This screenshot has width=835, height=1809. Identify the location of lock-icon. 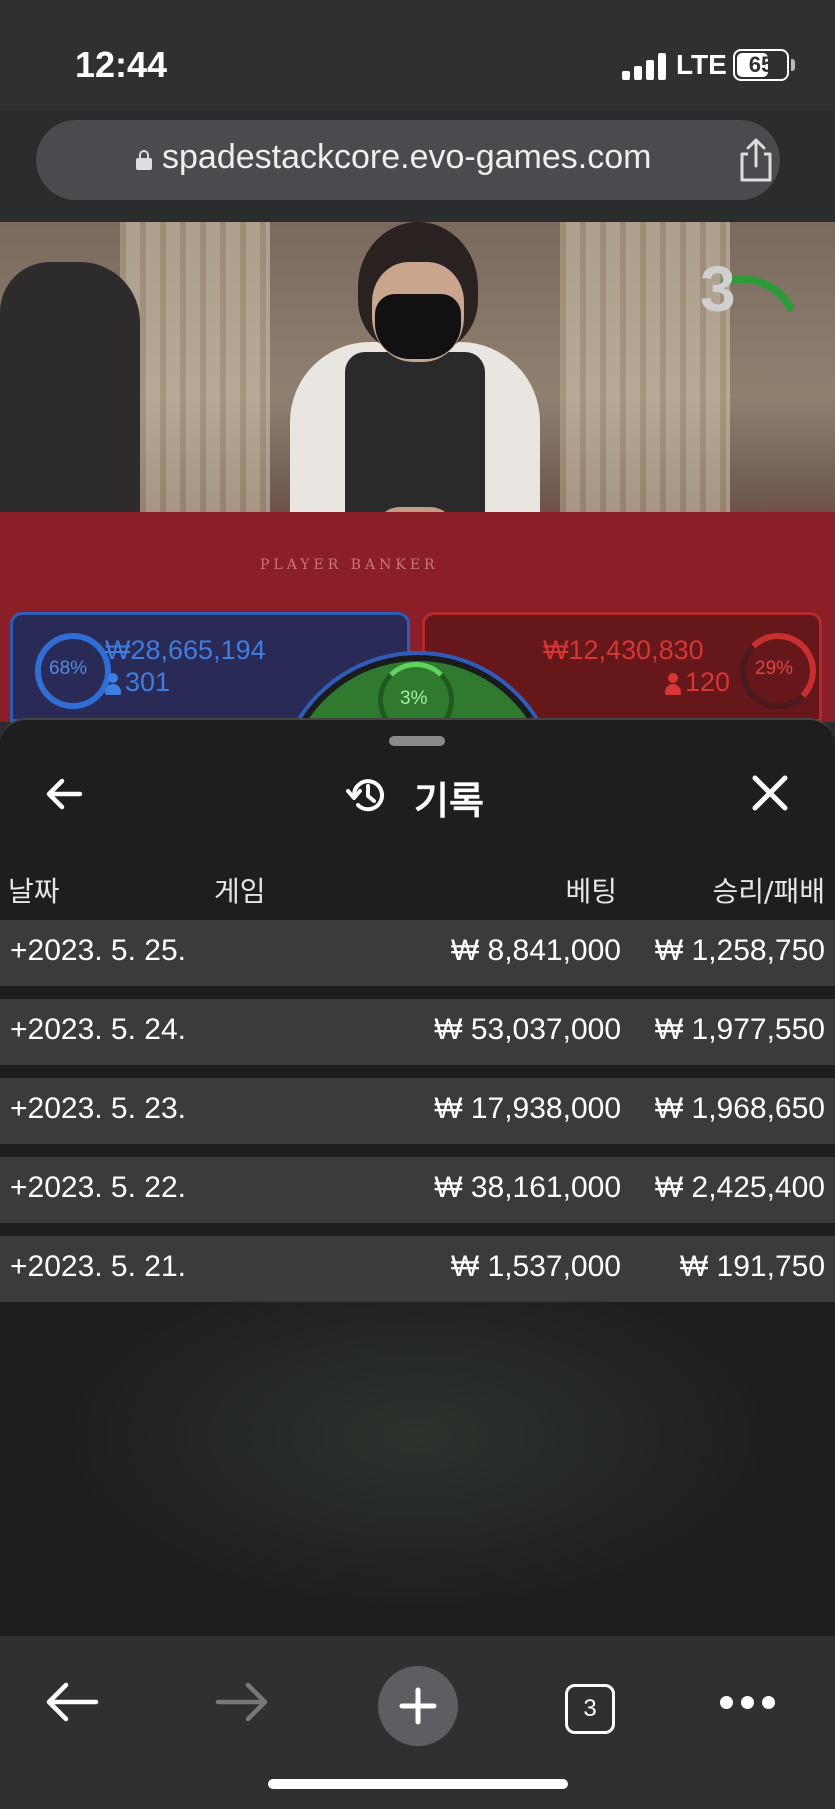
(144, 160).